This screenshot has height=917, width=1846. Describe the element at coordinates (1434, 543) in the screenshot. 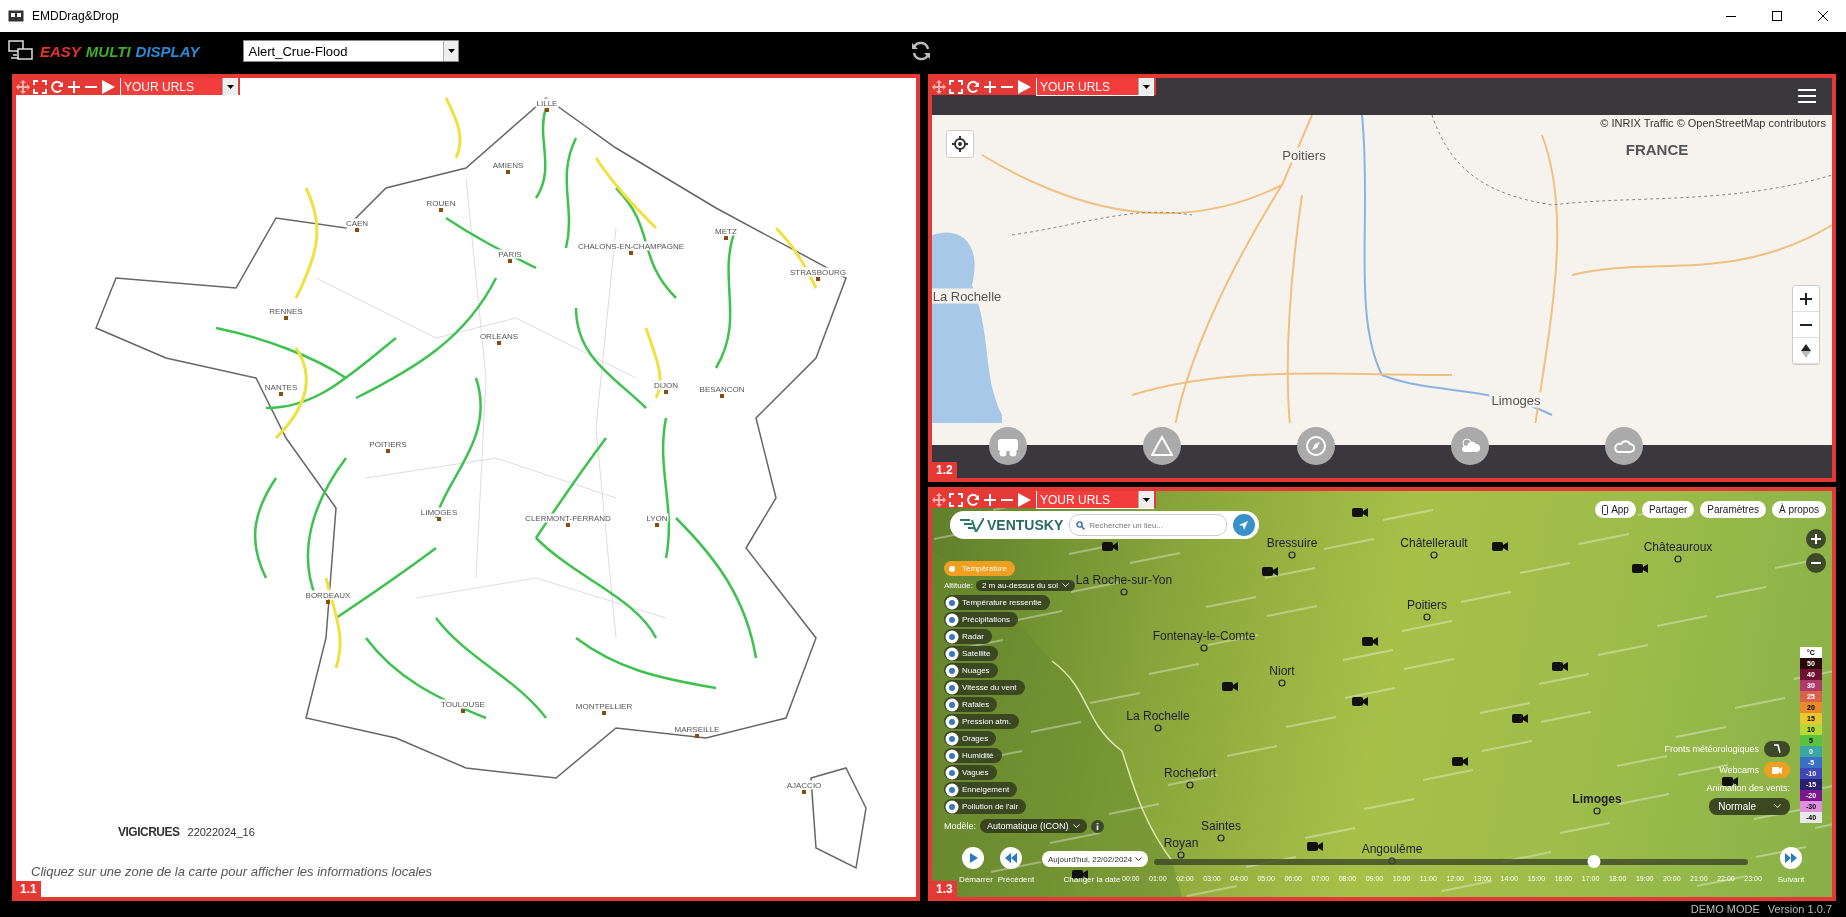

I see `place-label: Châtellerault` at that location.